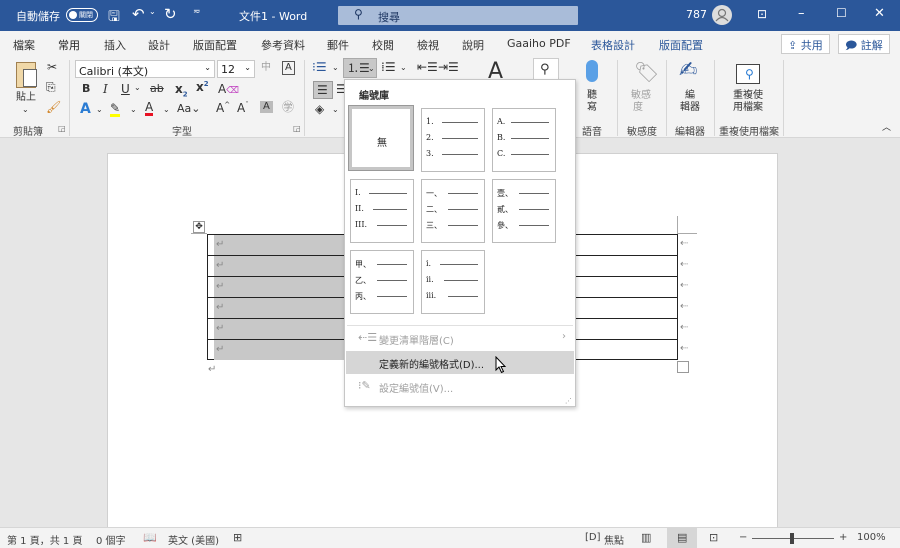 Image resolution: width=900 pixels, height=548 pixels. What do you see at coordinates (138, 14) in the screenshot?
I see `undo-icon: ↶` at bounding box center [138, 14].